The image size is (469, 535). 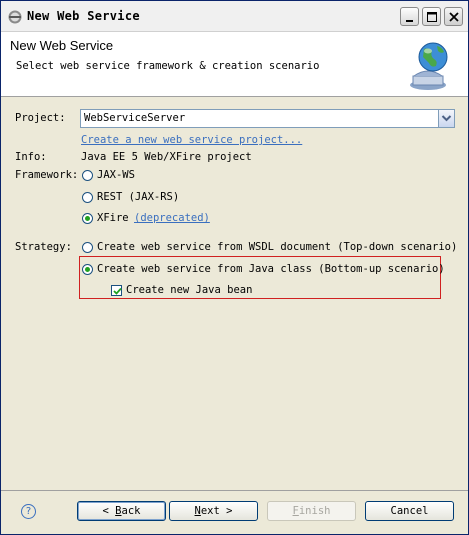 What do you see at coordinates (409, 511) in the screenshot?
I see `cancel-button: Cancel` at bounding box center [409, 511].